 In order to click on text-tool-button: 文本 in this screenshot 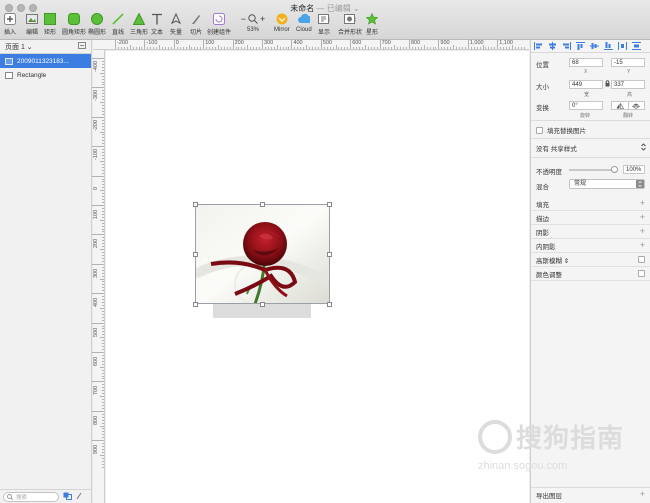, I will do `click(157, 26)`.